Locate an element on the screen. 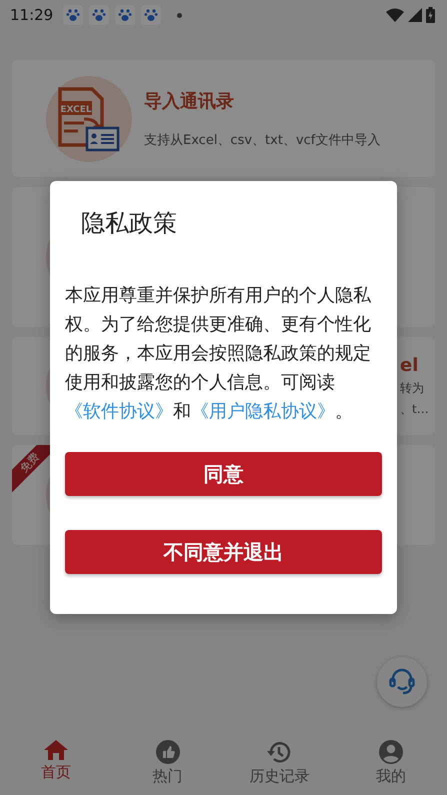 Image resolution: width=447 pixels, height=795 pixels. history-icon is located at coordinates (279, 752).